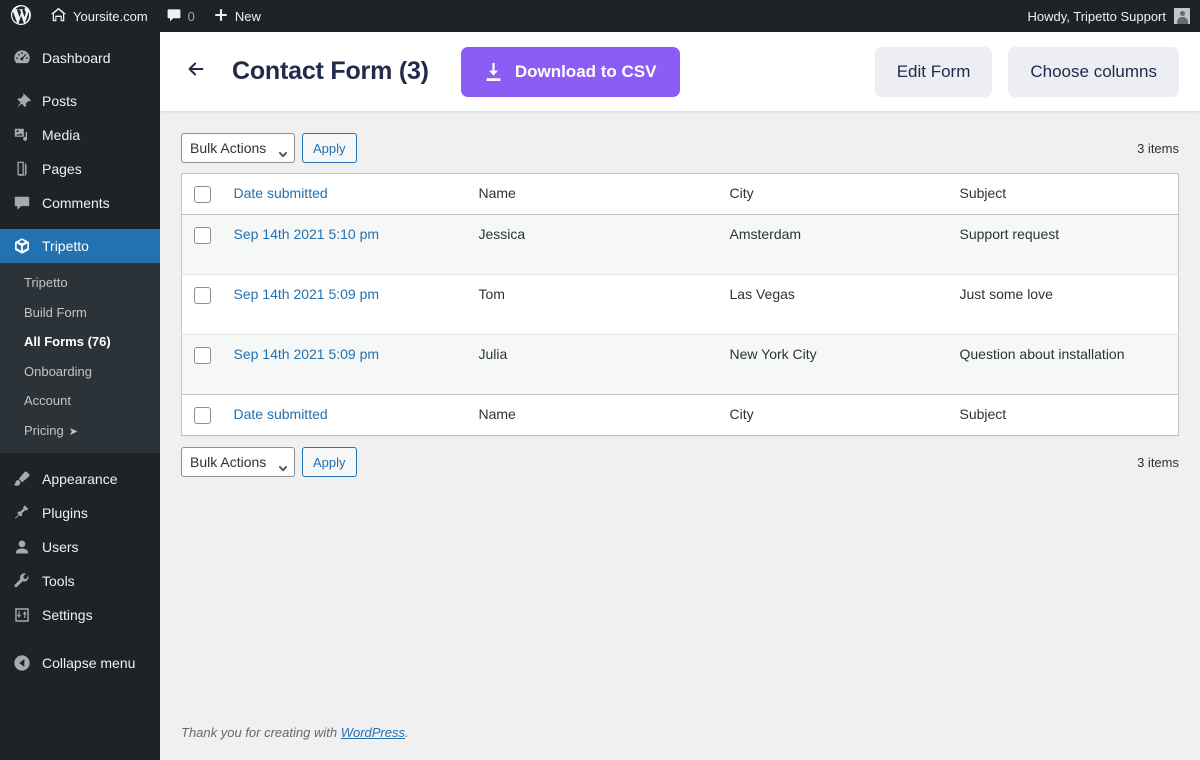 This screenshot has width=1200, height=760. What do you see at coordinates (80, 581) in the screenshot?
I see `sidebar-item-tools: Tools` at bounding box center [80, 581].